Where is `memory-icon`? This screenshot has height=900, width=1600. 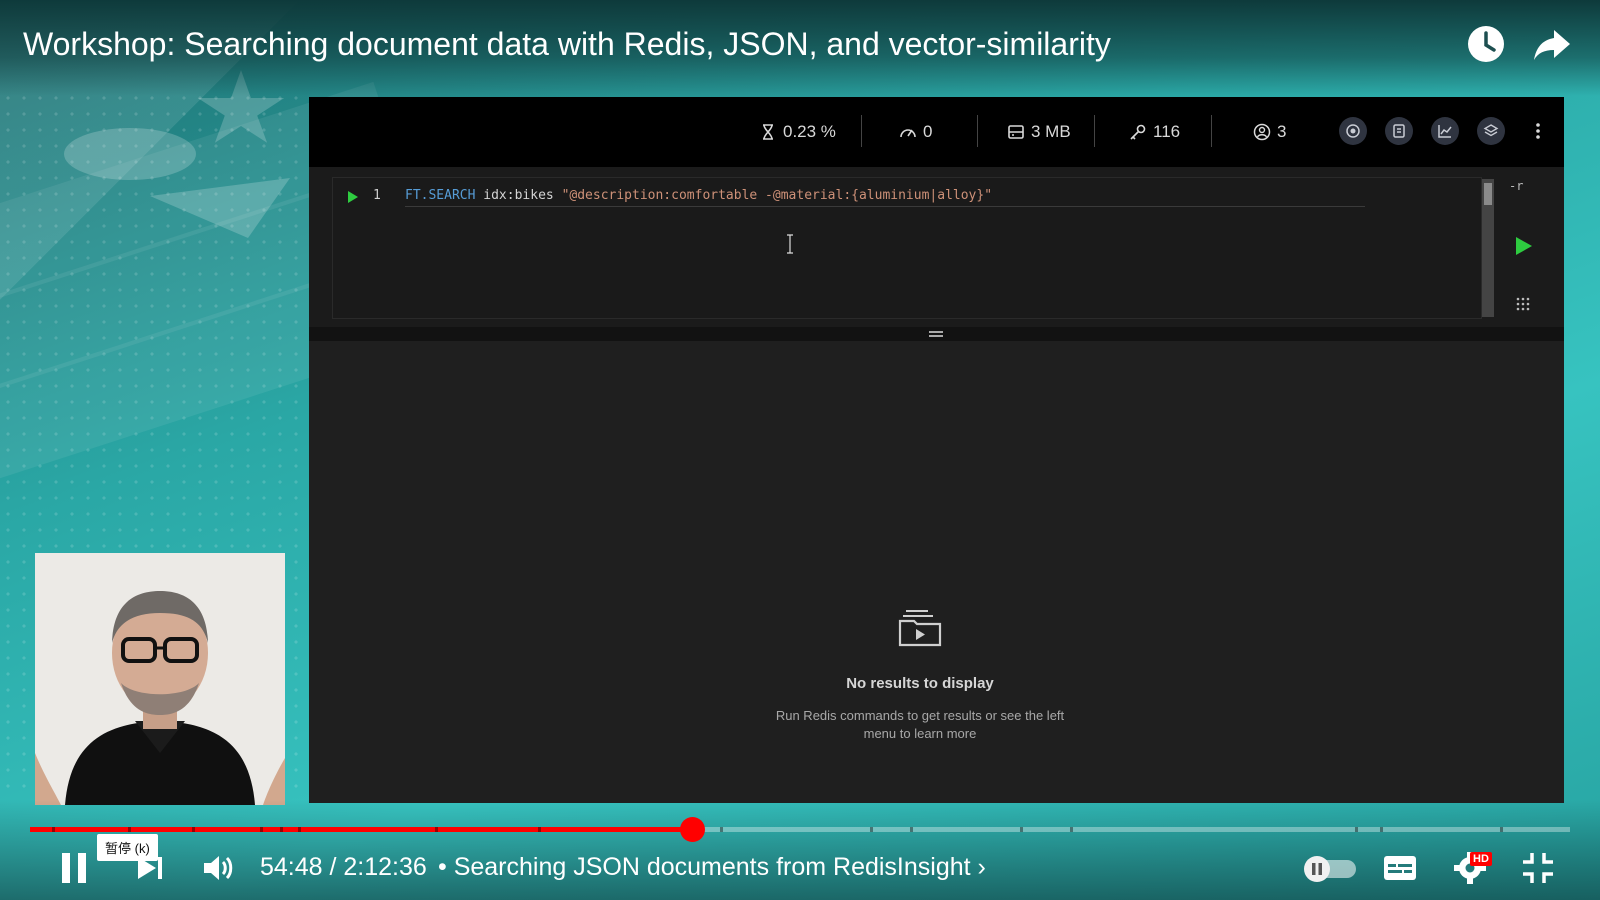 memory-icon is located at coordinates (1016, 132).